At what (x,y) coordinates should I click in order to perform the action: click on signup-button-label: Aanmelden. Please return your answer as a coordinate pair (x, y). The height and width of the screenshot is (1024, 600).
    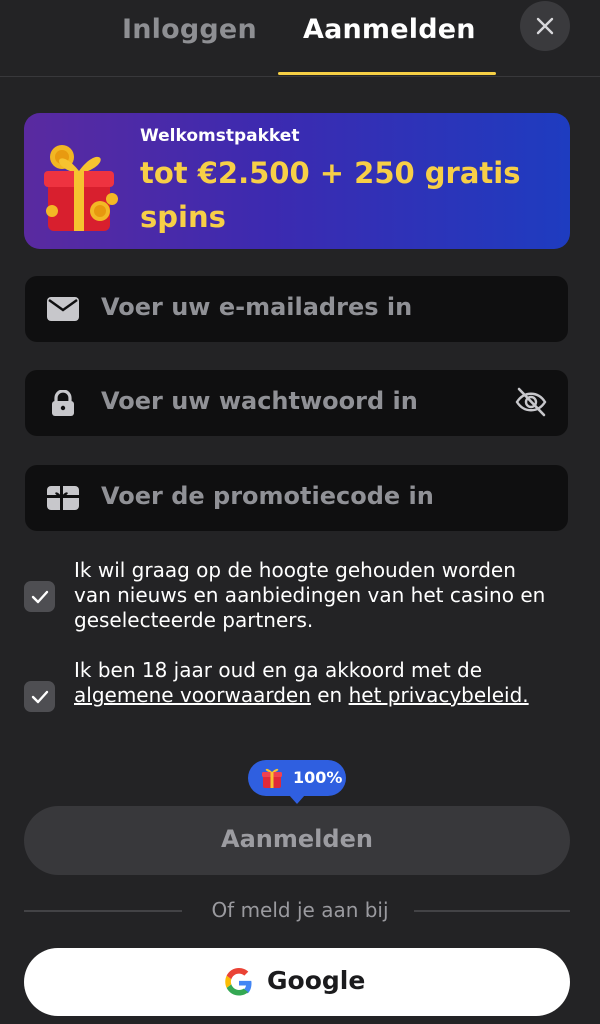
    Looking at the image, I should click on (297, 839).